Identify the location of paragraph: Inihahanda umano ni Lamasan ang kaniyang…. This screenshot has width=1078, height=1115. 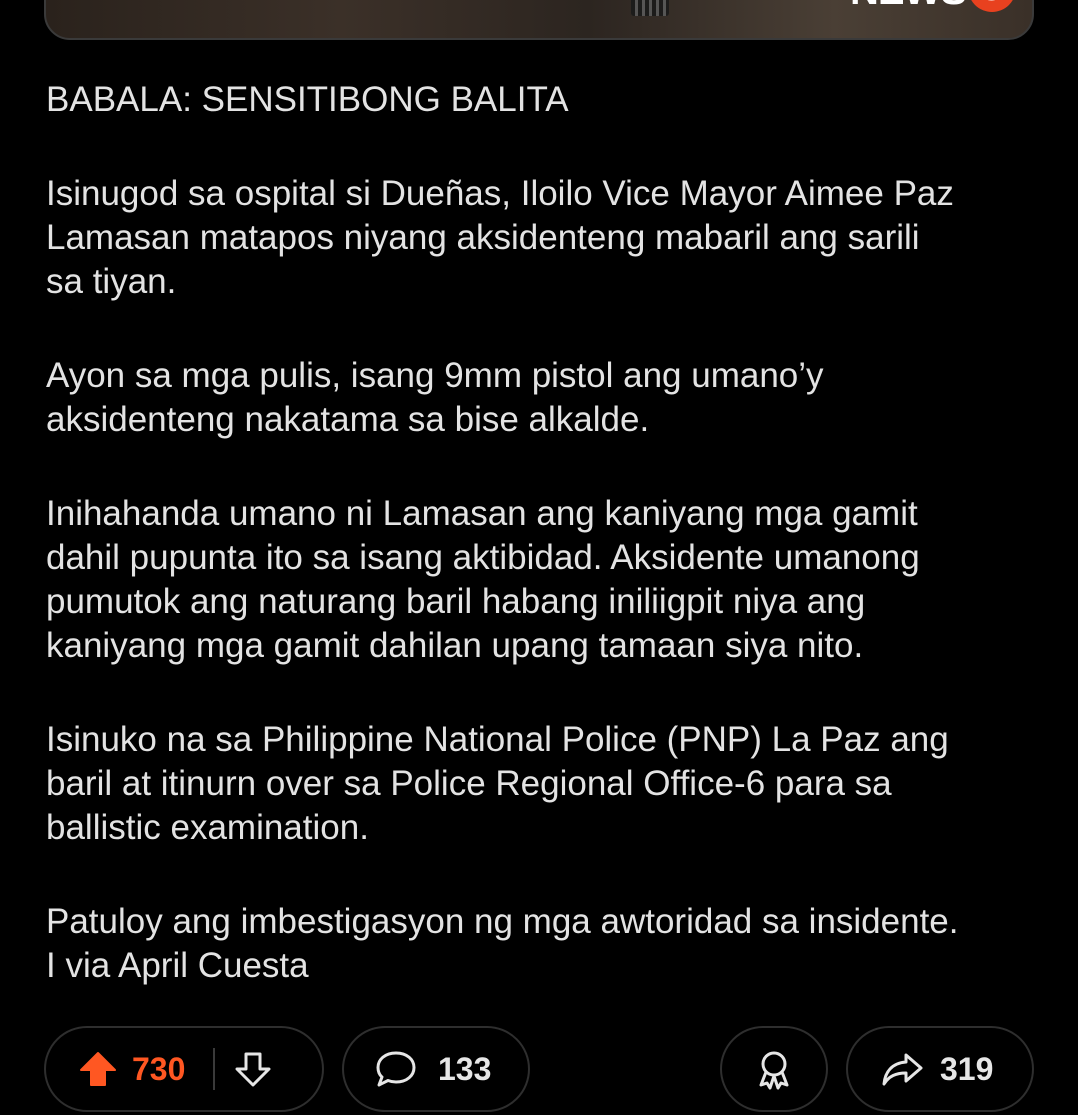
(546, 580).